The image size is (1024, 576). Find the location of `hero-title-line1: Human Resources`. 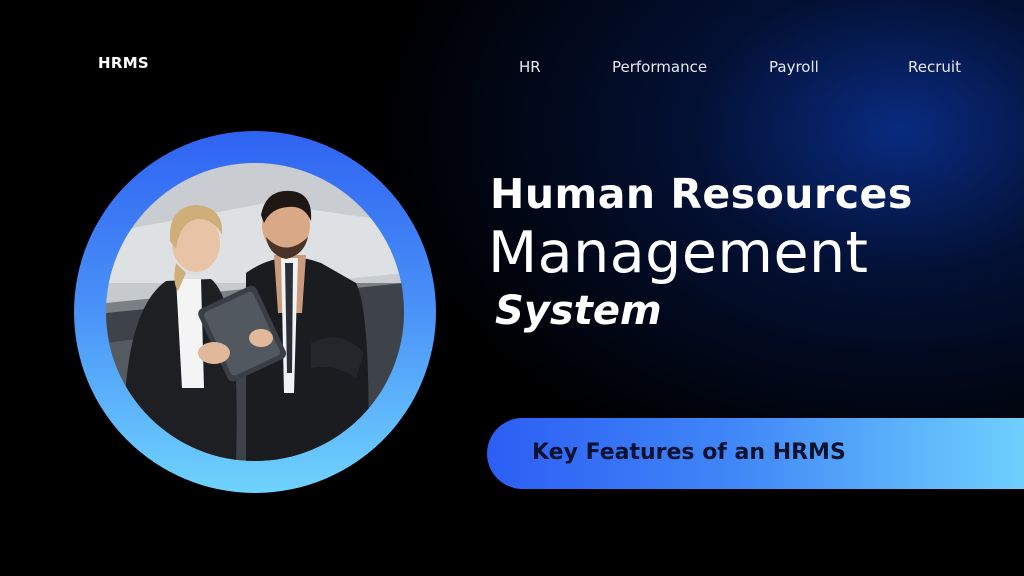

hero-title-line1: Human Resources is located at coordinates (701, 194).